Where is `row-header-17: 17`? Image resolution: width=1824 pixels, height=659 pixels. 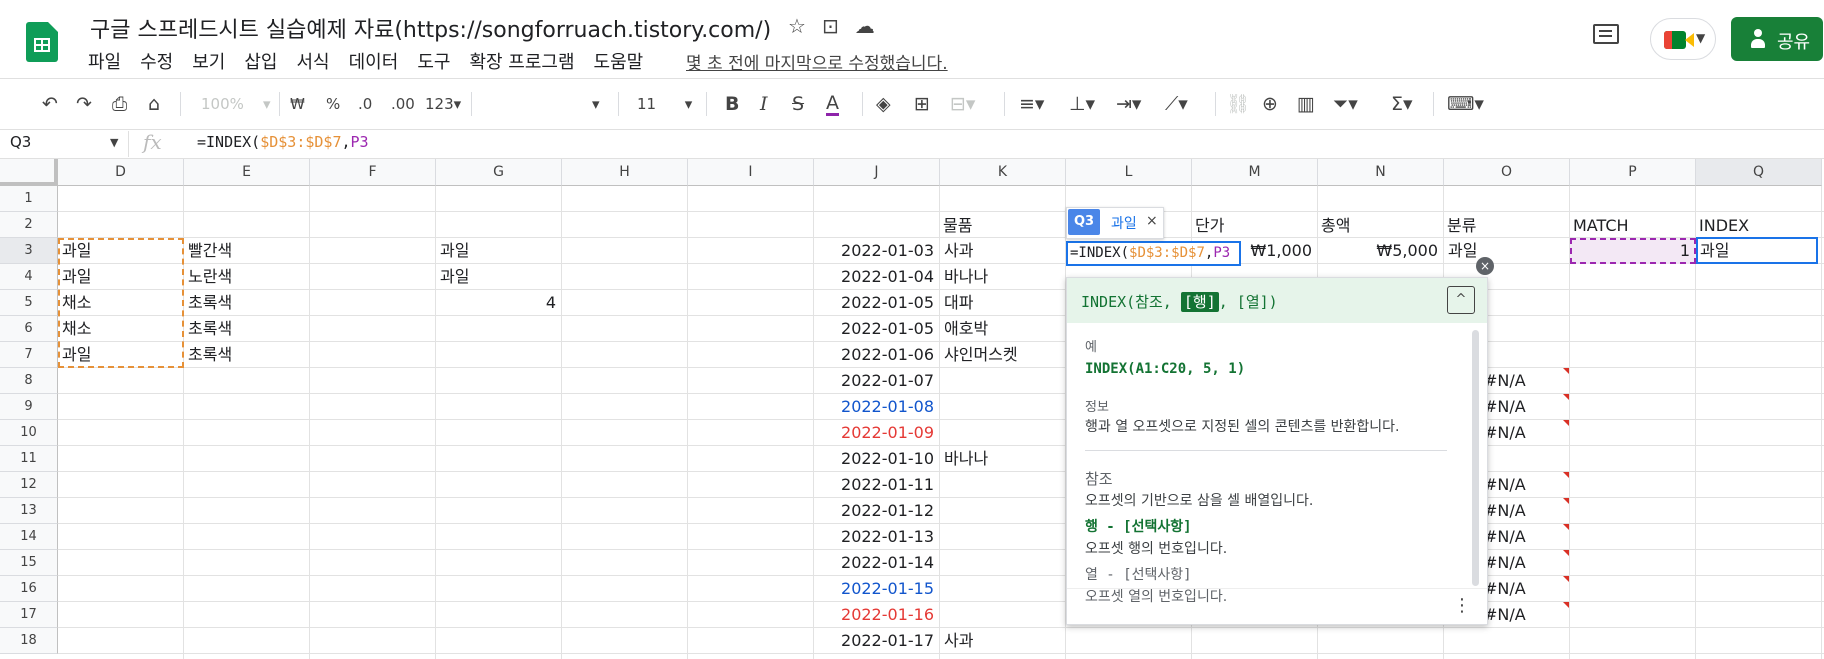 row-header-17: 17 is located at coordinates (29, 615).